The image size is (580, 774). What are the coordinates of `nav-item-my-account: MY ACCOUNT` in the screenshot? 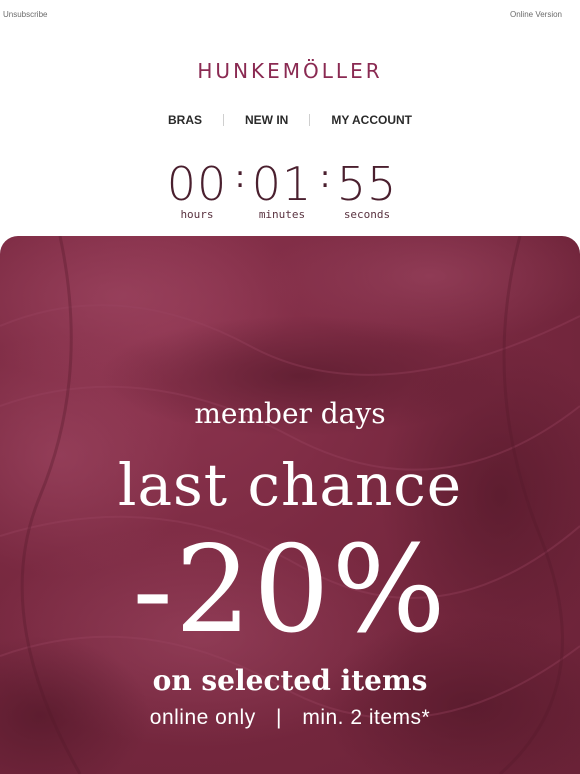 It's located at (371, 120).